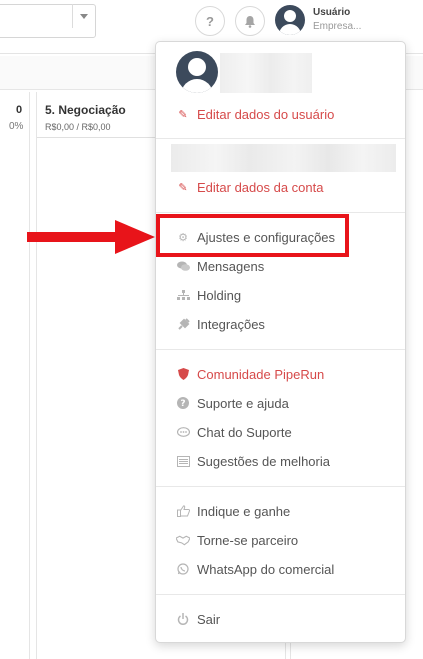 The image size is (423, 659). What do you see at coordinates (183, 432) in the screenshot?
I see `chat-dots-icon` at bounding box center [183, 432].